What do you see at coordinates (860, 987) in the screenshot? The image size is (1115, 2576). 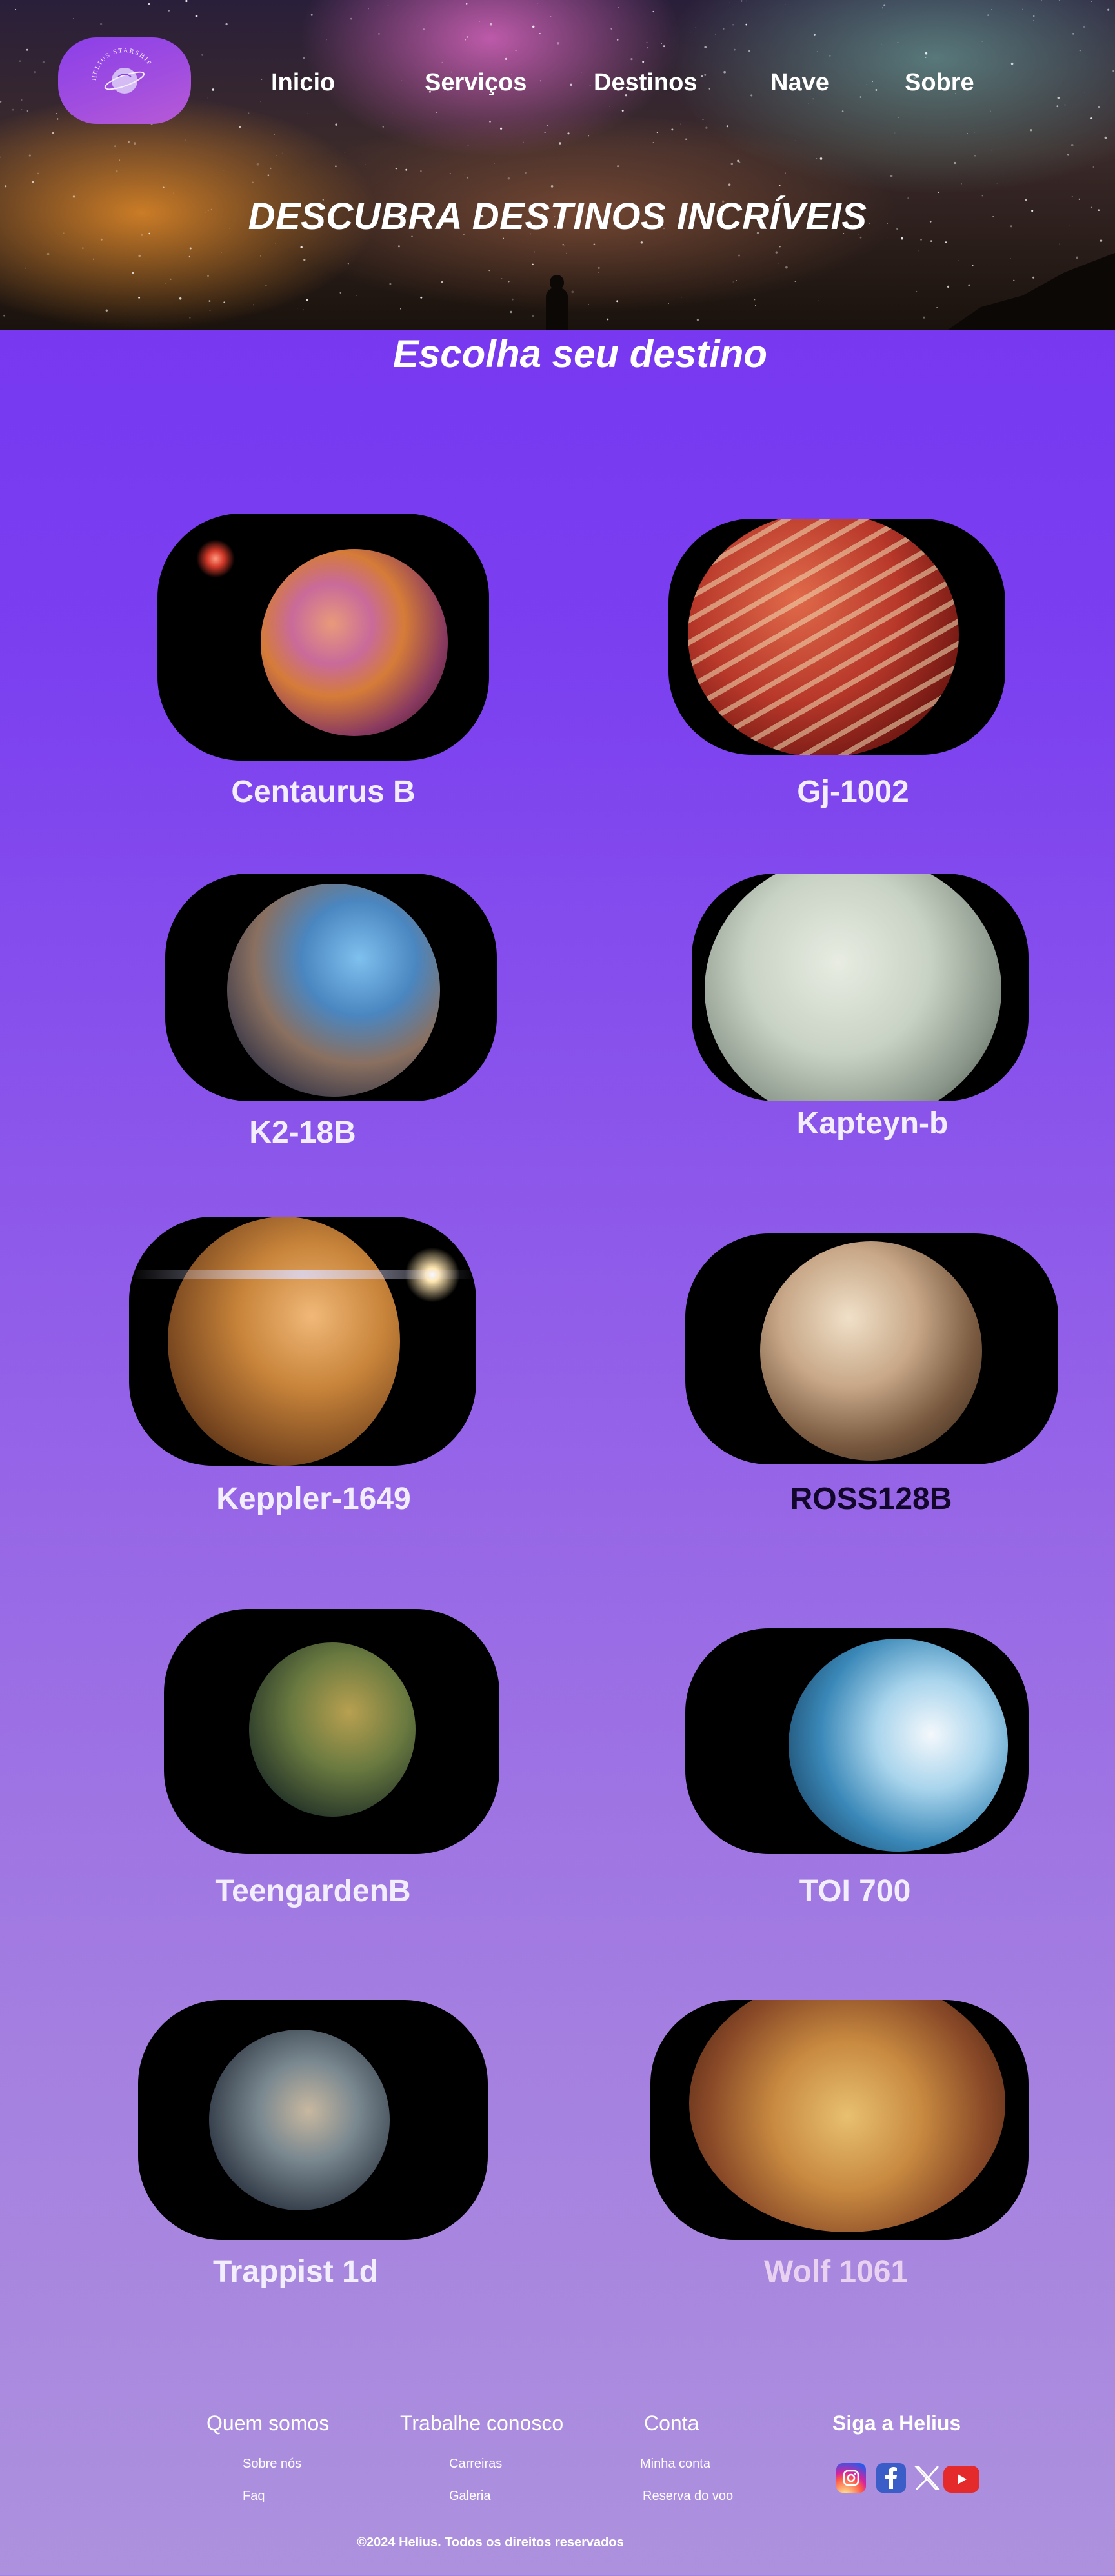 I see `destination-card-kapteyn-b` at bounding box center [860, 987].